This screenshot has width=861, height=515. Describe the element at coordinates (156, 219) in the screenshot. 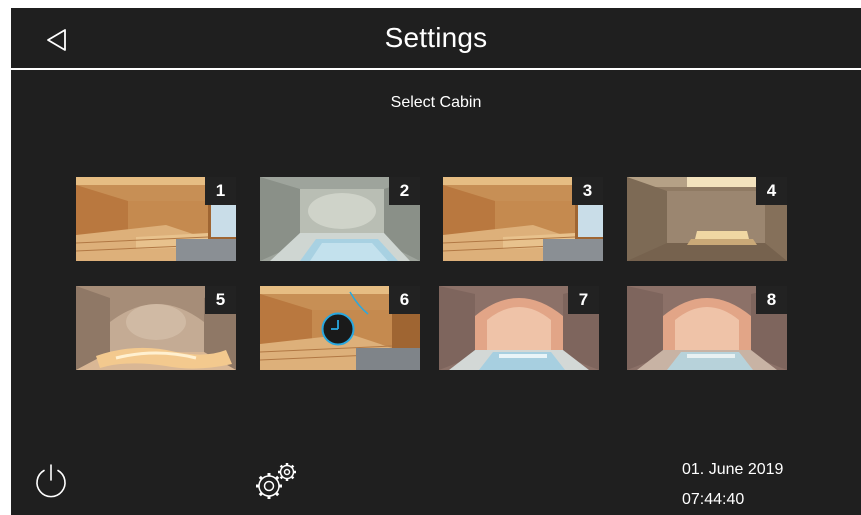

I see `cabin-tile-1: 1` at that location.